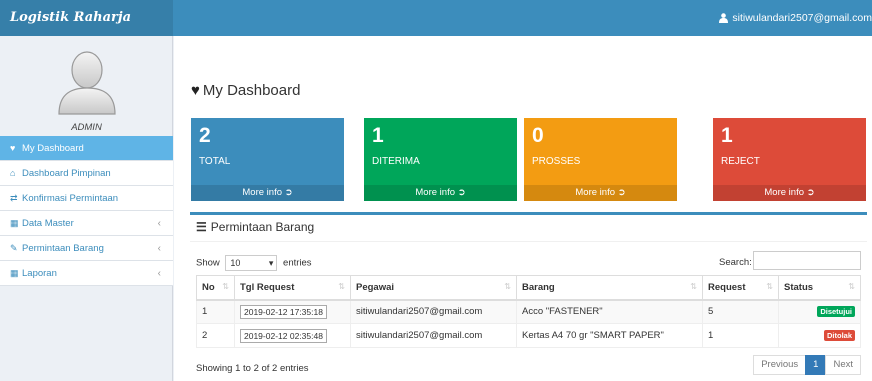 The height and width of the screenshot is (381, 872). I want to click on date-value: 2019-02-12 17:35:18, so click(283, 311).